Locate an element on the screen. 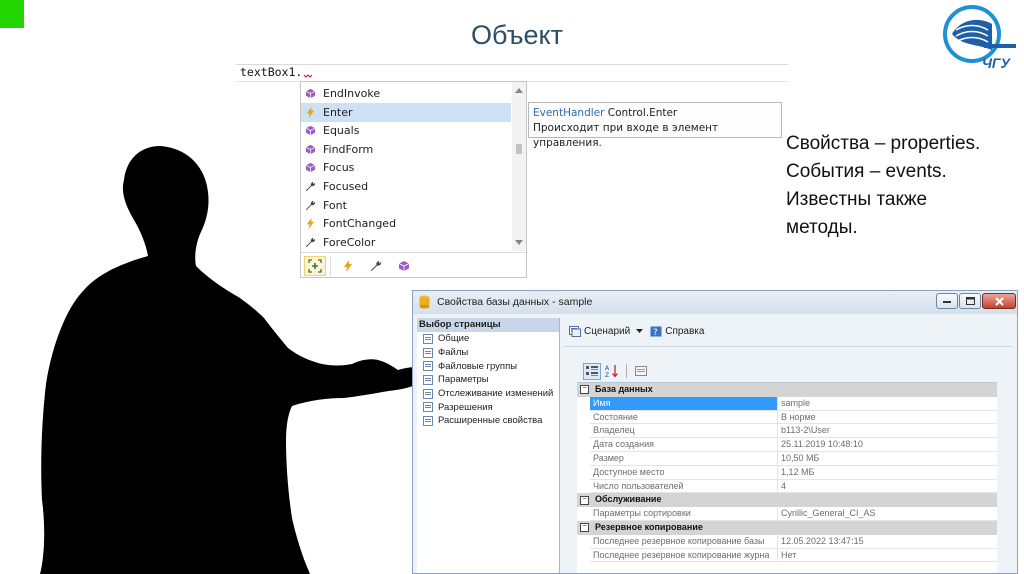 This screenshot has height=574, width=1024. page-item: Файлы is located at coordinates (488, 353).